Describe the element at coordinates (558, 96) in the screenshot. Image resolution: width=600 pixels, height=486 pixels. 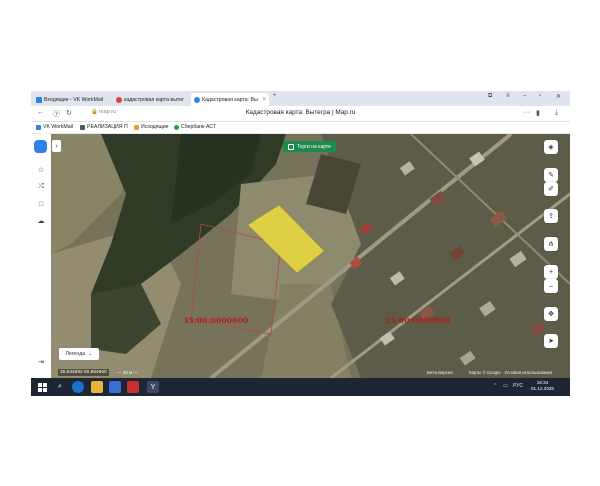
I see `close-window-icon: ✕` at that location.